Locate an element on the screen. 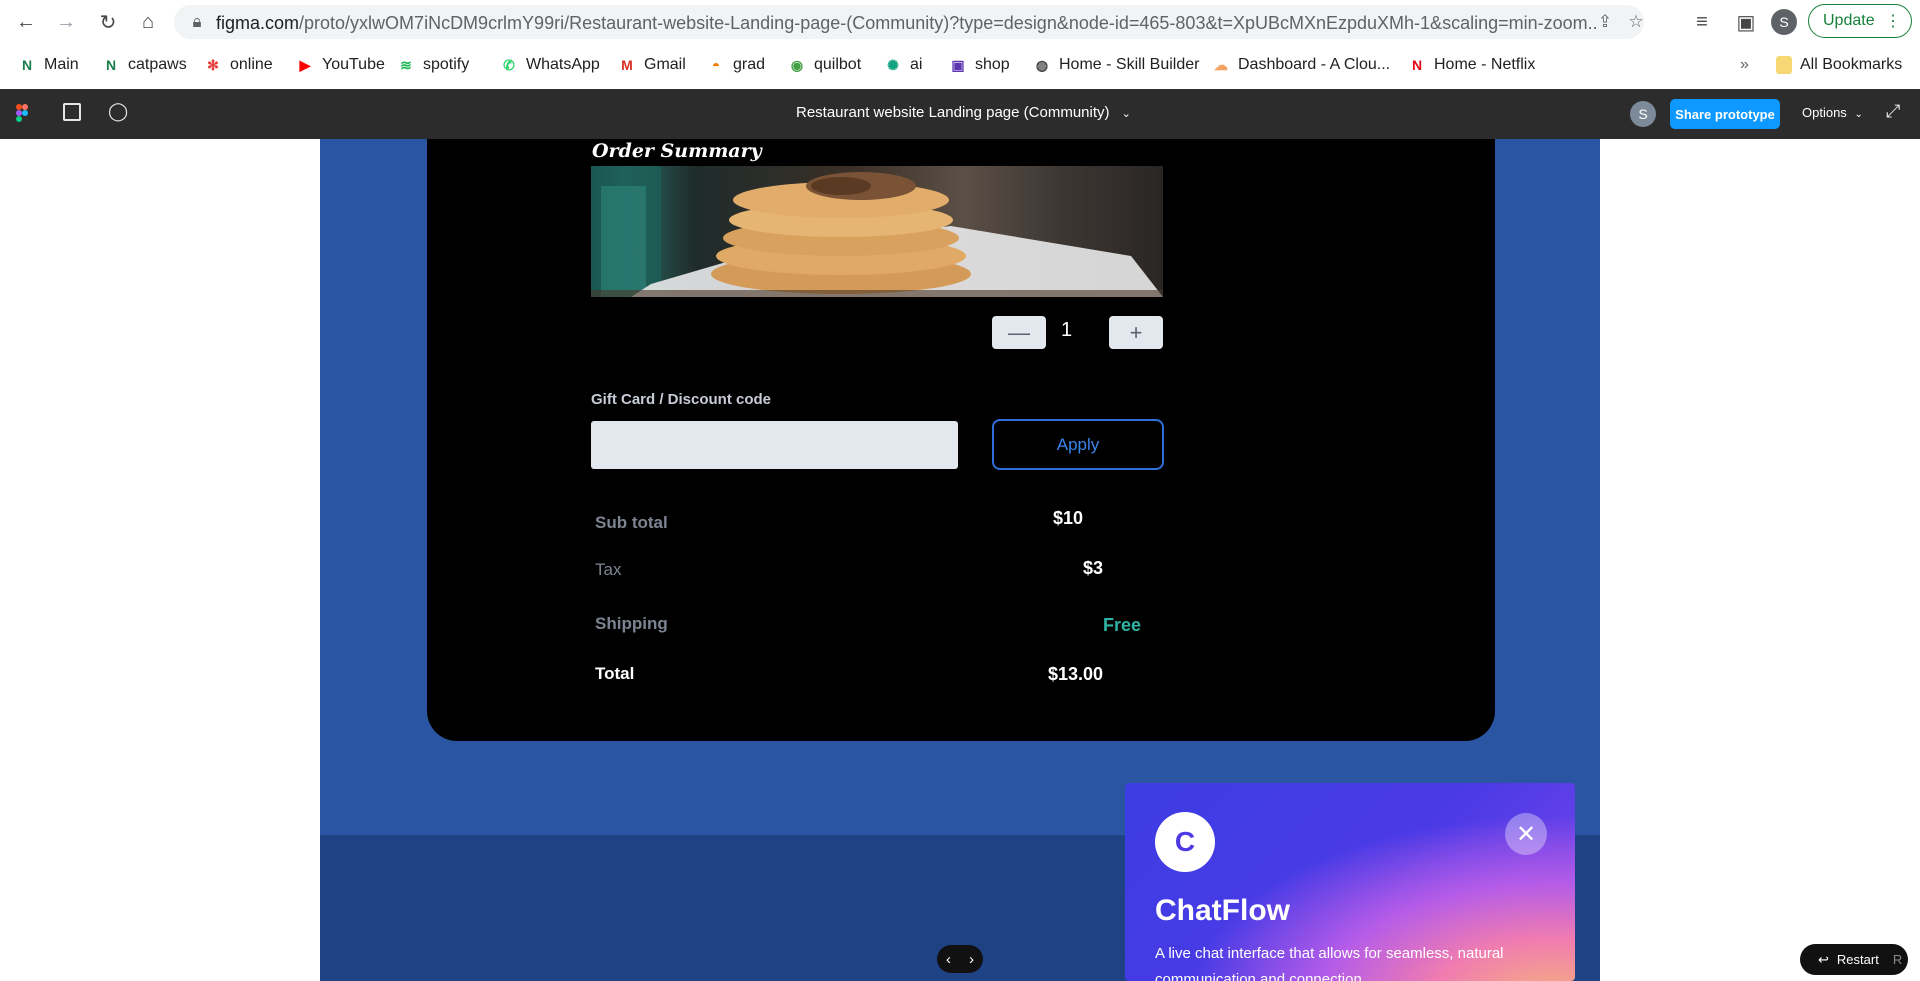 This screenshot has height=981, width=1920. bookmark-whatsapp: ✆ WhatsApp is located at coordinates (550, 65).